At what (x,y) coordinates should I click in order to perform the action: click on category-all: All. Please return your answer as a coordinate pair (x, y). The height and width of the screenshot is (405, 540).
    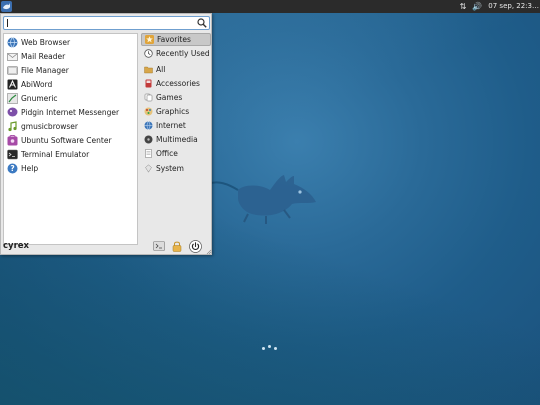
    Looking at the image, I should click on (176, 69).